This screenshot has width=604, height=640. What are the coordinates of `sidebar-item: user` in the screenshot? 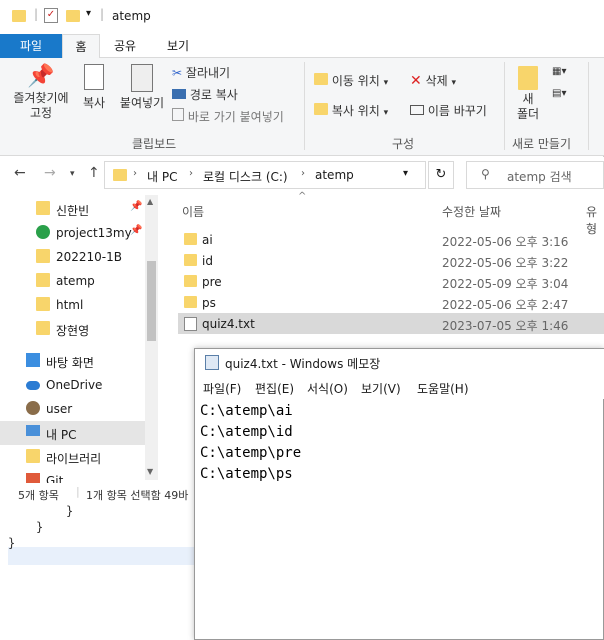 It's located at (72, 409).